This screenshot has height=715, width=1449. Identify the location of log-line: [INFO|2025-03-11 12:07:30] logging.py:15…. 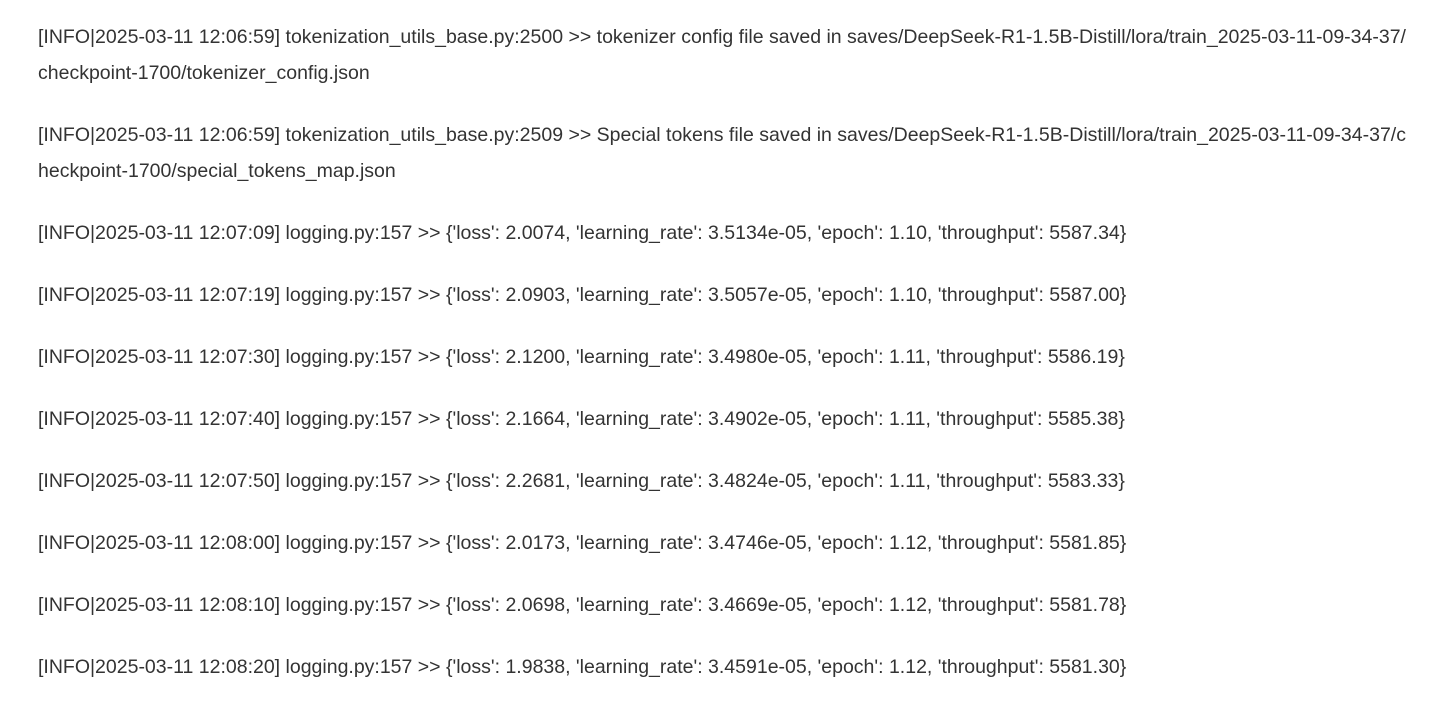
(581, 357).